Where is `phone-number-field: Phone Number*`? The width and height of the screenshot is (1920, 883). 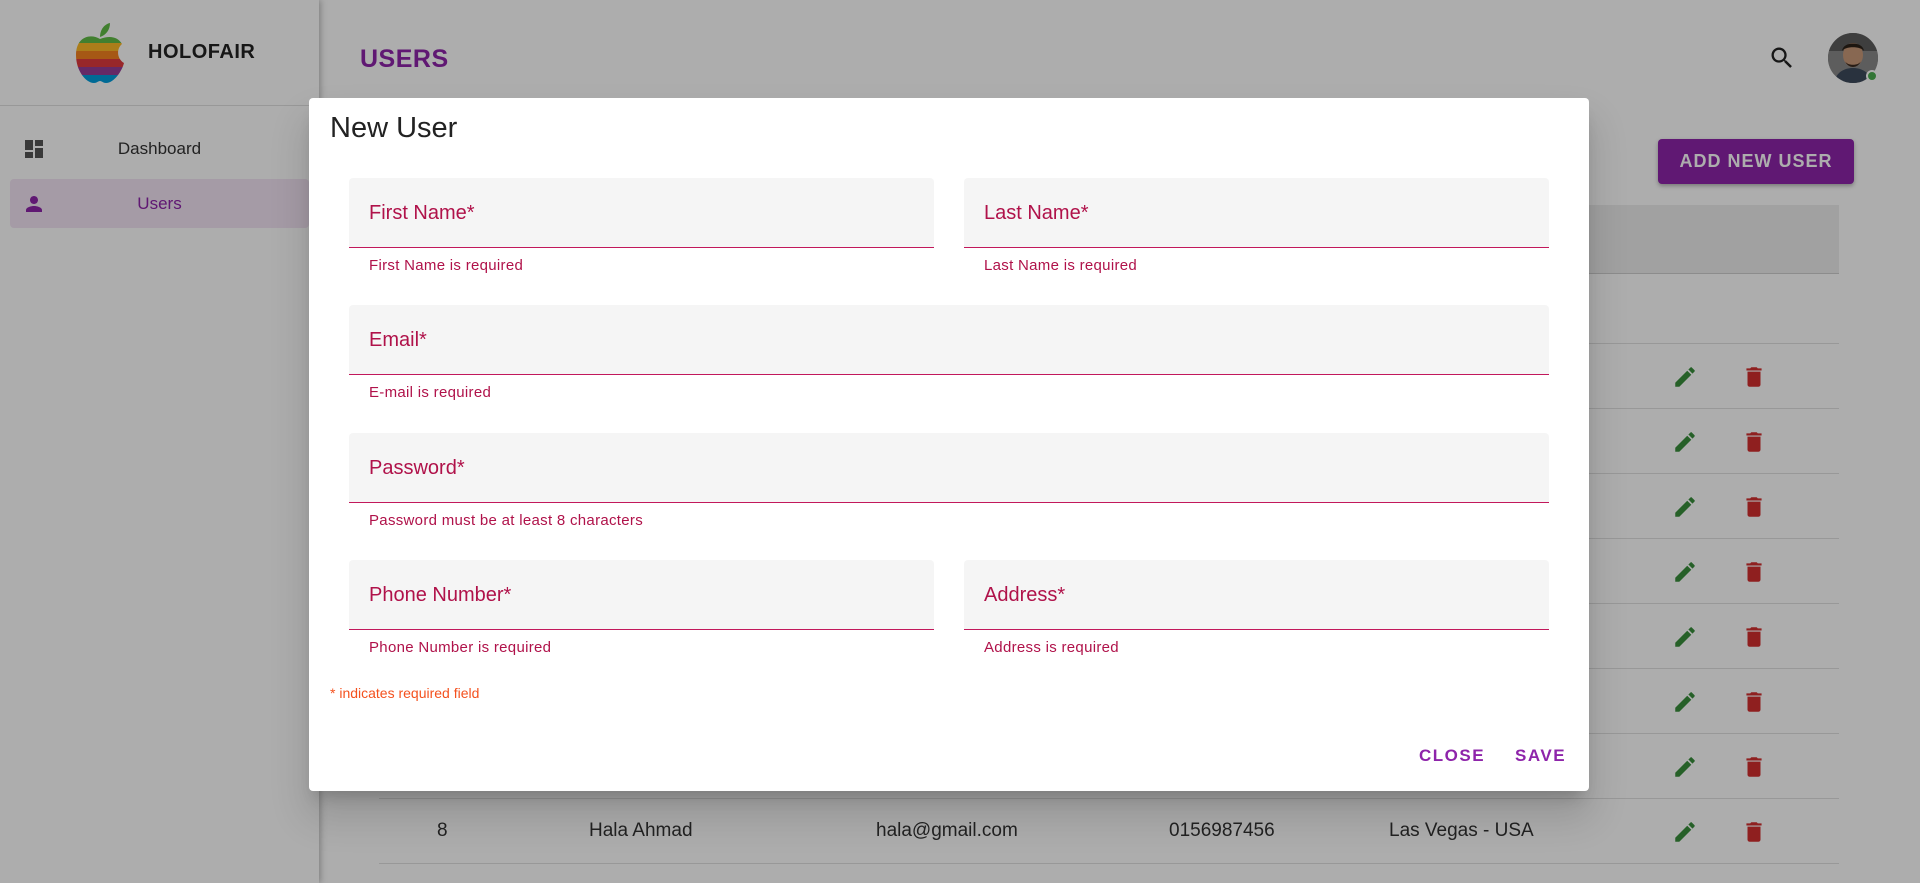
phone-number-field: Phone Number* is located at coordinates (641, 595).